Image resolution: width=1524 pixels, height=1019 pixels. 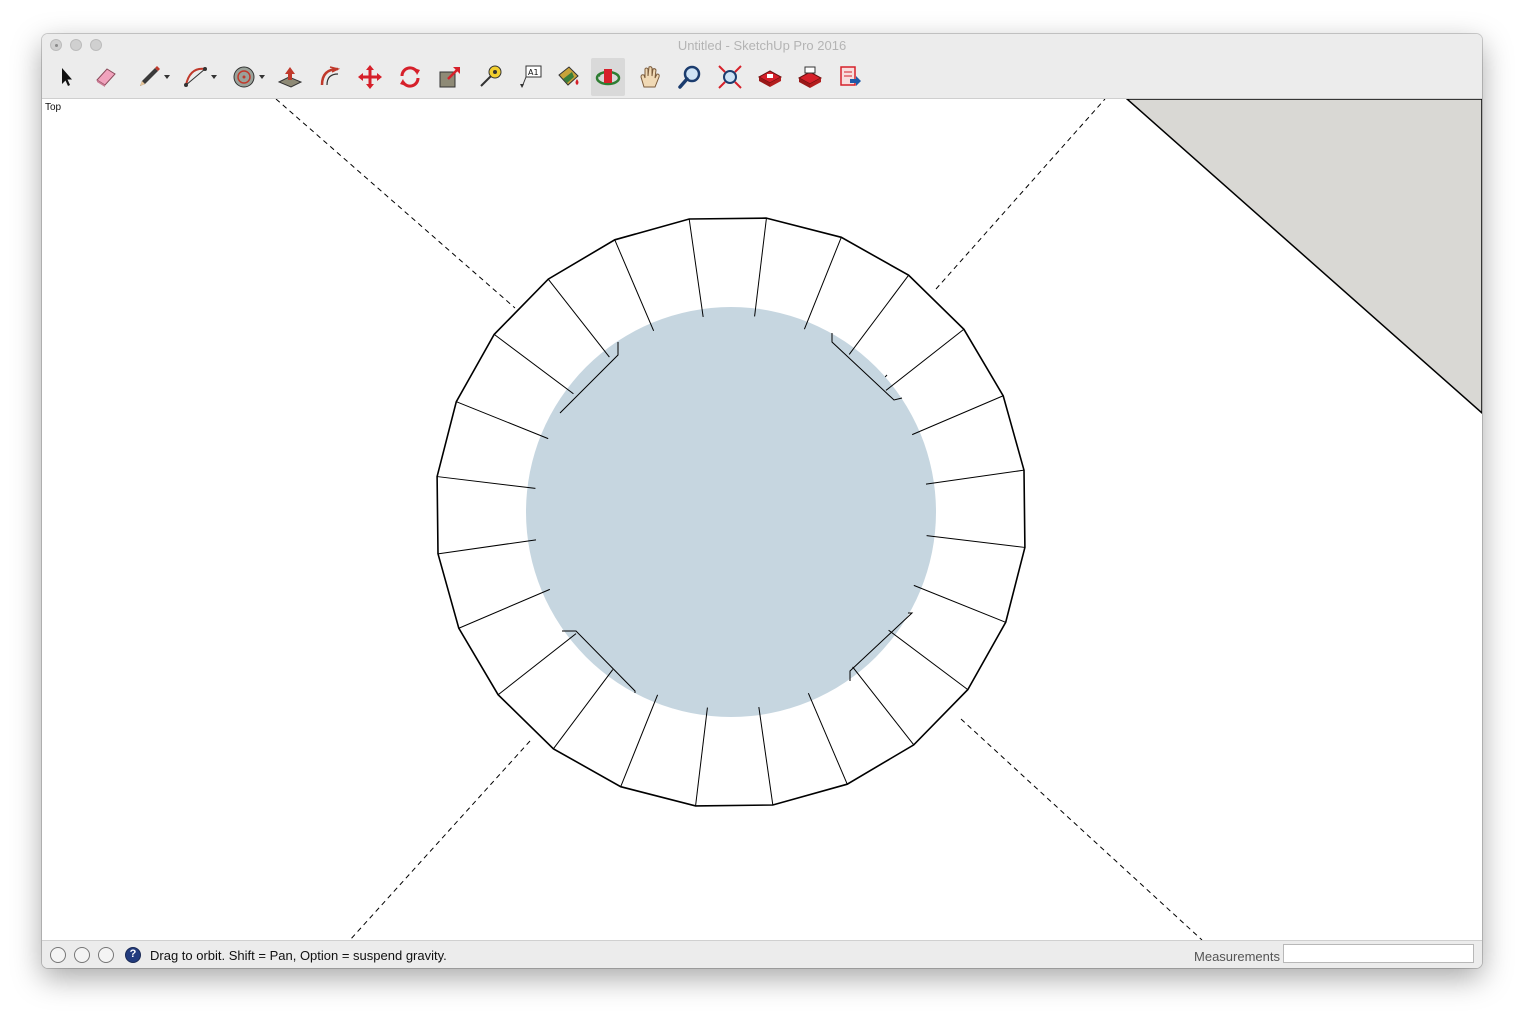 I want to click on geo-location-icon, so click(x=58, y=955).